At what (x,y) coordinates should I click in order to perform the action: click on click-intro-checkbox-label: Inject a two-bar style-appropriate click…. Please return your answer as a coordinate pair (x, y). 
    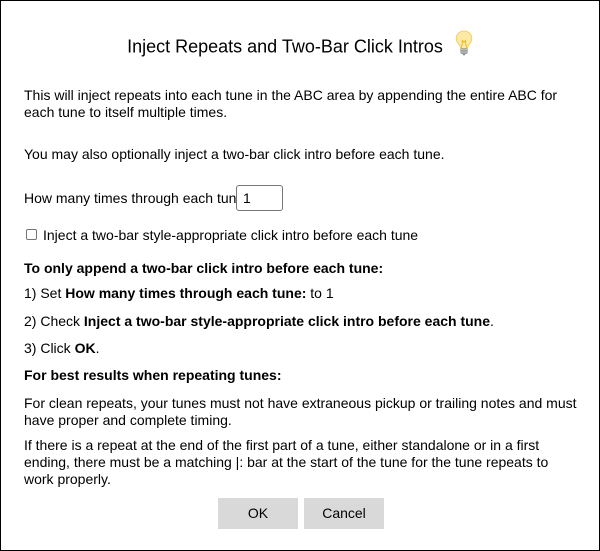
    Looking at the image, I should click on (230, 235).